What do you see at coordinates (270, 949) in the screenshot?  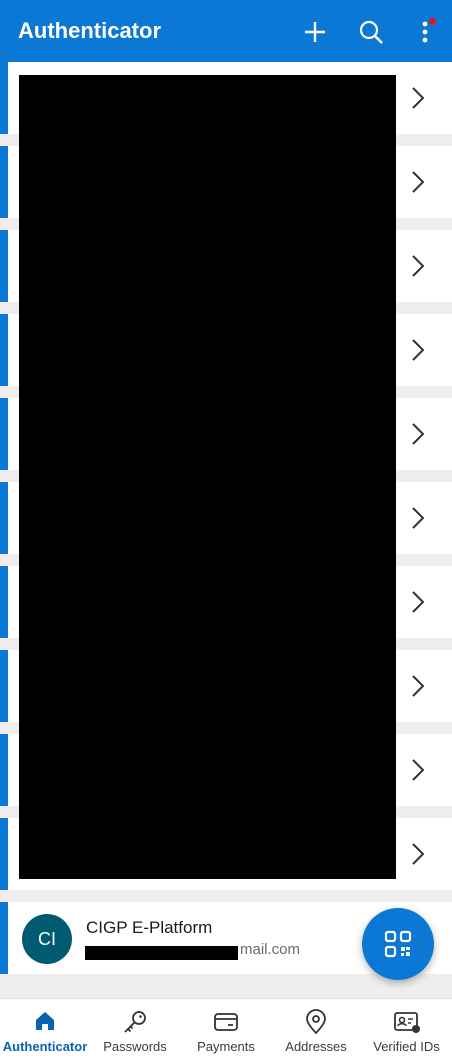 I see `email-suffix: mail.com` at bounding box center [270, 949].